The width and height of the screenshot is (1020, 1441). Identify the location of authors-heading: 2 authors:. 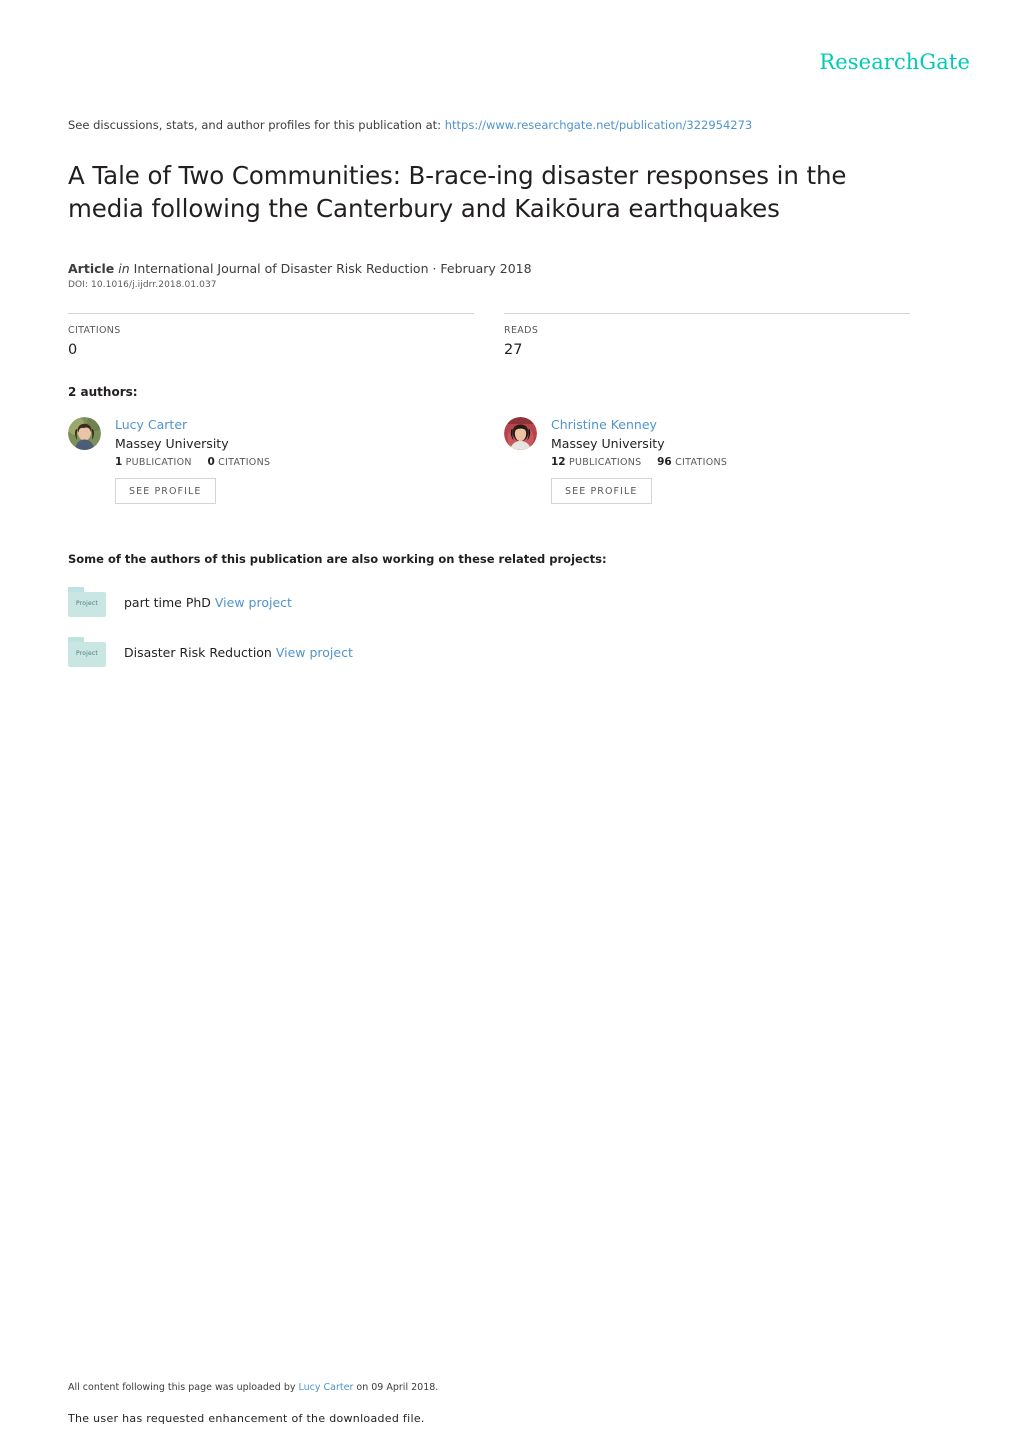
(103, 392).